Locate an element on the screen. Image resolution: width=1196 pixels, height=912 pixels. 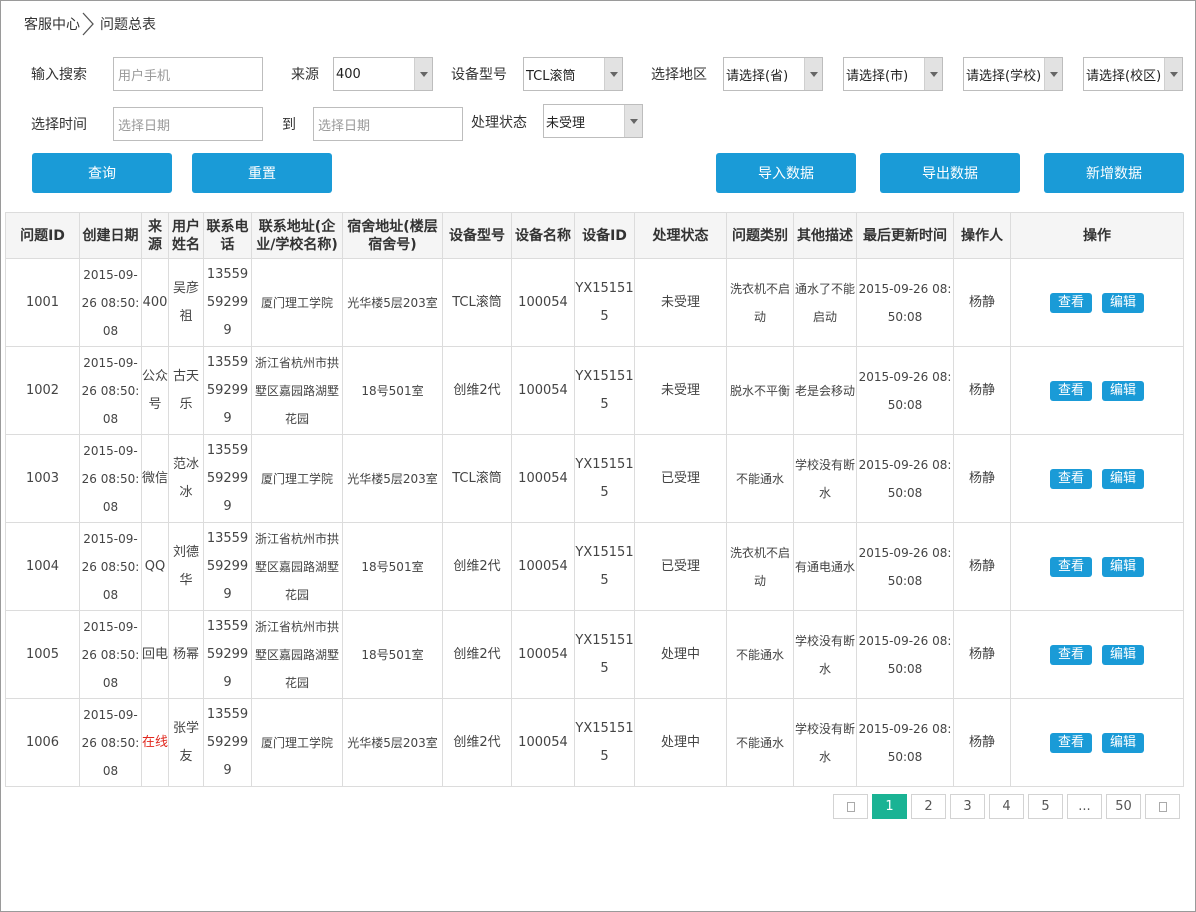
column-header: 宿舍地址(楼层宿舍号) is located at coordinates (392, 235).